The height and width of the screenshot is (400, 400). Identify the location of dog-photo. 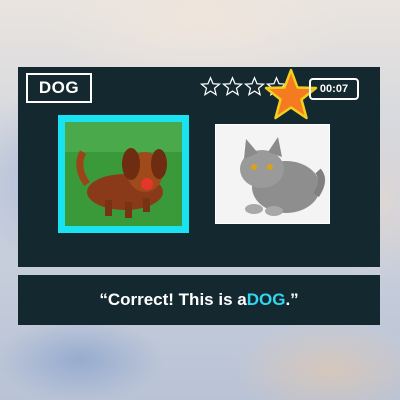
(123, 174).